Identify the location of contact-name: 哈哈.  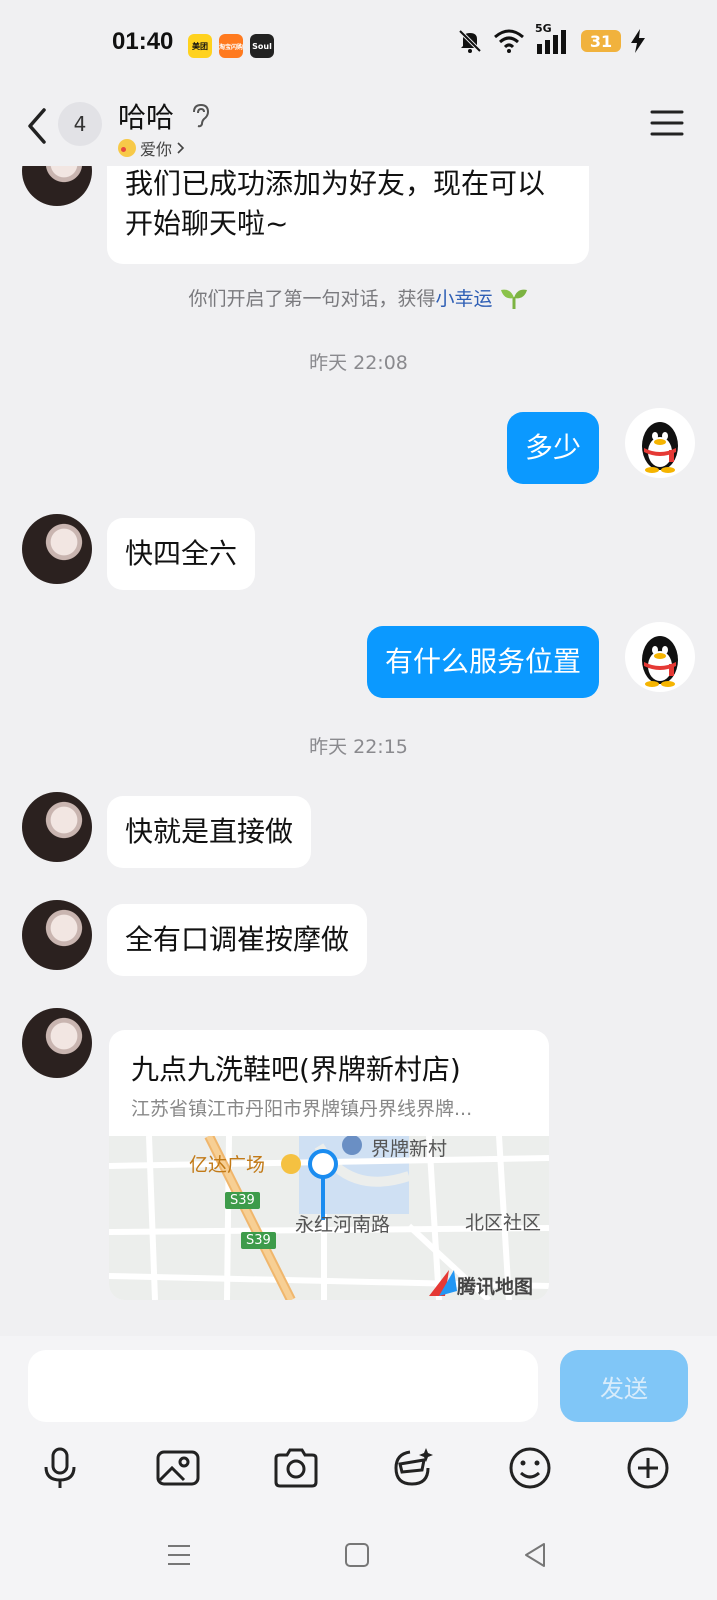
(146, 116).